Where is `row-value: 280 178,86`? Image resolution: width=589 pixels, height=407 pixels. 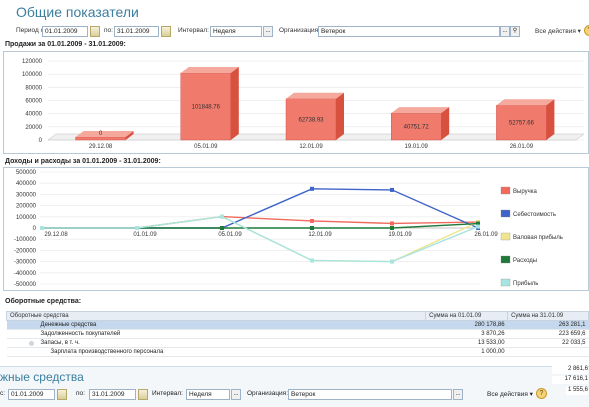 row-value: 280 178,86 is located at coordinates (466, 325).